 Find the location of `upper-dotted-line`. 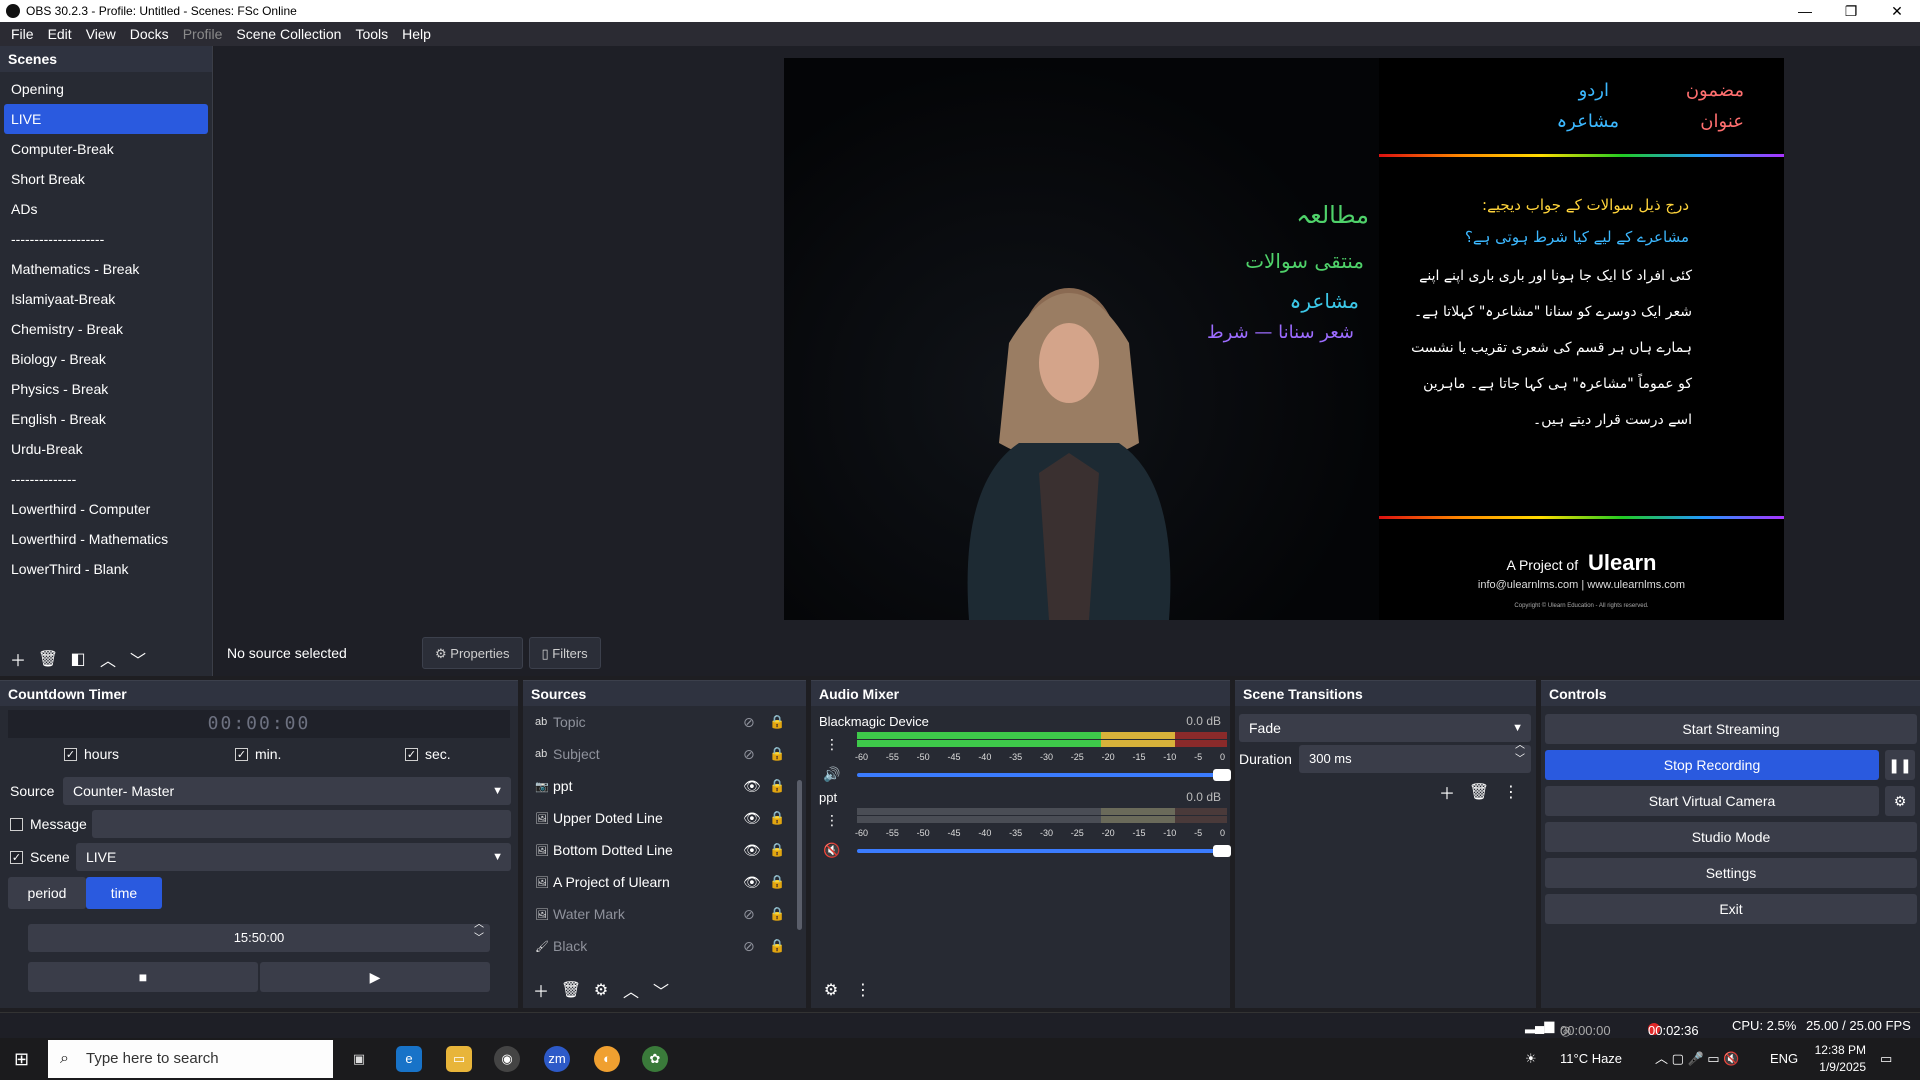

upper-dotted-line is located at coordinates (1581, 155).